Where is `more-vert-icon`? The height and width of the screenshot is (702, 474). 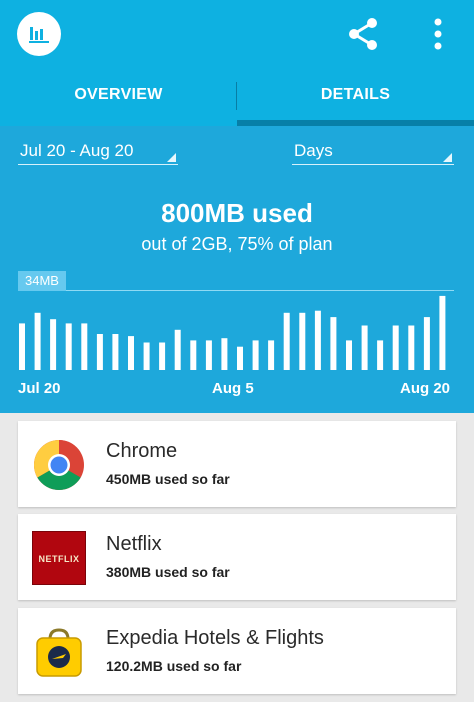
more-vert-icon is located at coordinates (438, 34).